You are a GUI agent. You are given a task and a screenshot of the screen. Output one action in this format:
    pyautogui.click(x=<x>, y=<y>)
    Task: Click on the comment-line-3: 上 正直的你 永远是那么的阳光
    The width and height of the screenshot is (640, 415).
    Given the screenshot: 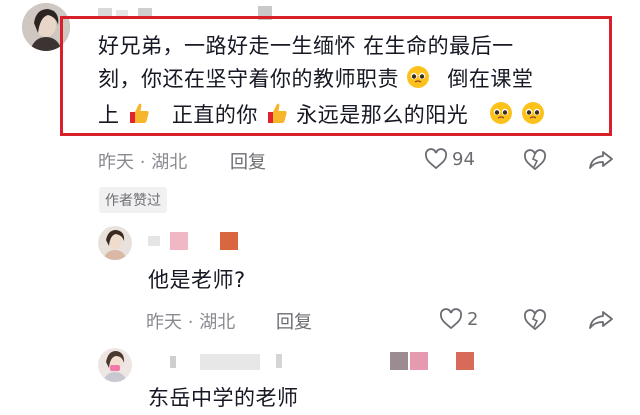 What is the action you would take?
    pyautogui.click(x=348, y=117)
    